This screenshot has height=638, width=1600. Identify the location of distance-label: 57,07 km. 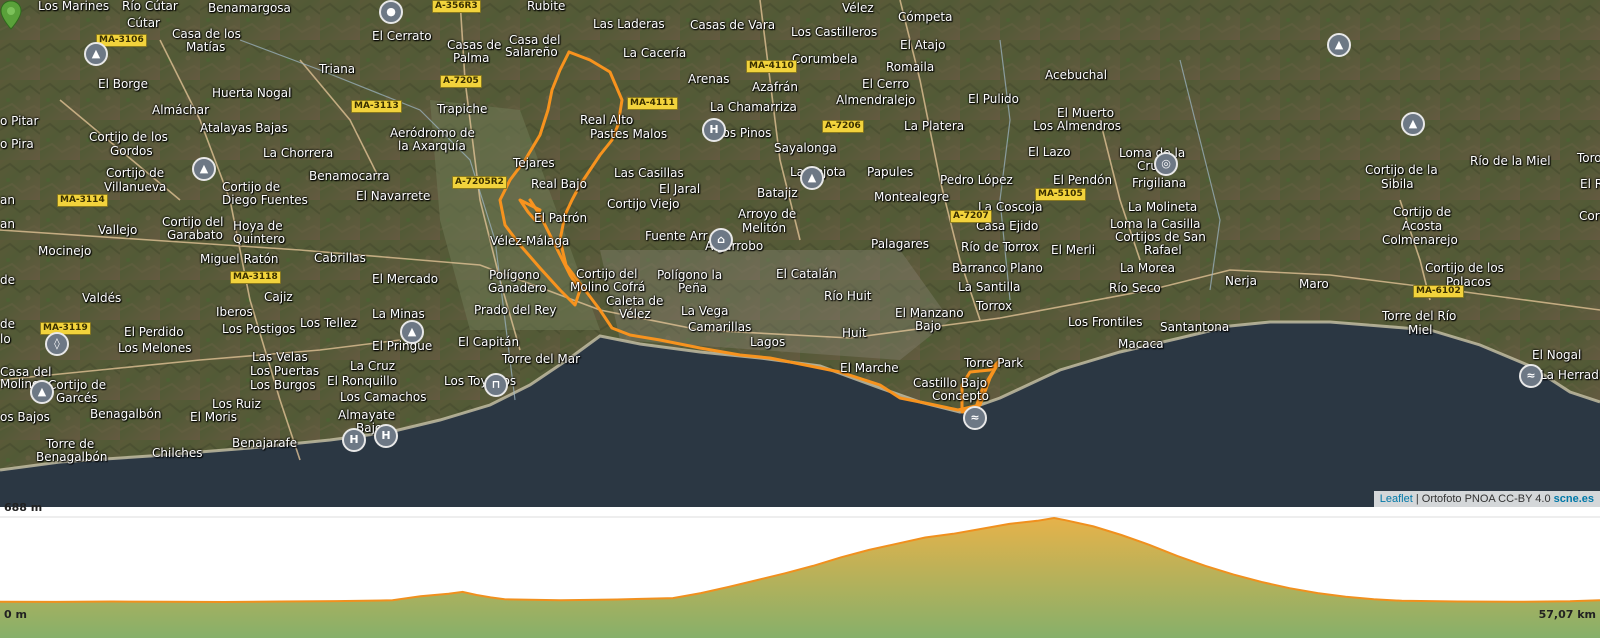
(1567, 614).